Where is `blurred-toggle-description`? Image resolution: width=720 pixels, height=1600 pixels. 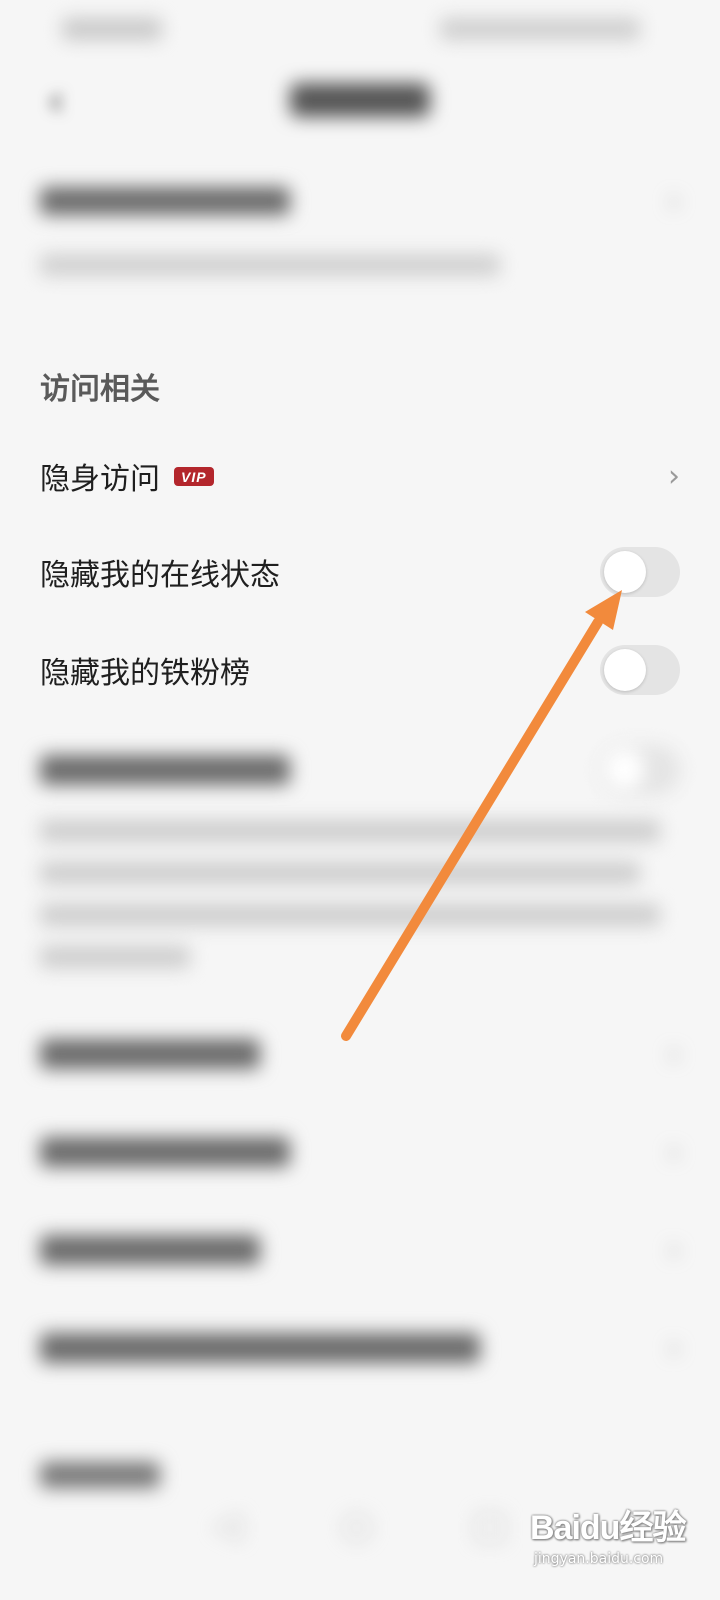 blurred-toggle-description is located at coordinates (360, 894).